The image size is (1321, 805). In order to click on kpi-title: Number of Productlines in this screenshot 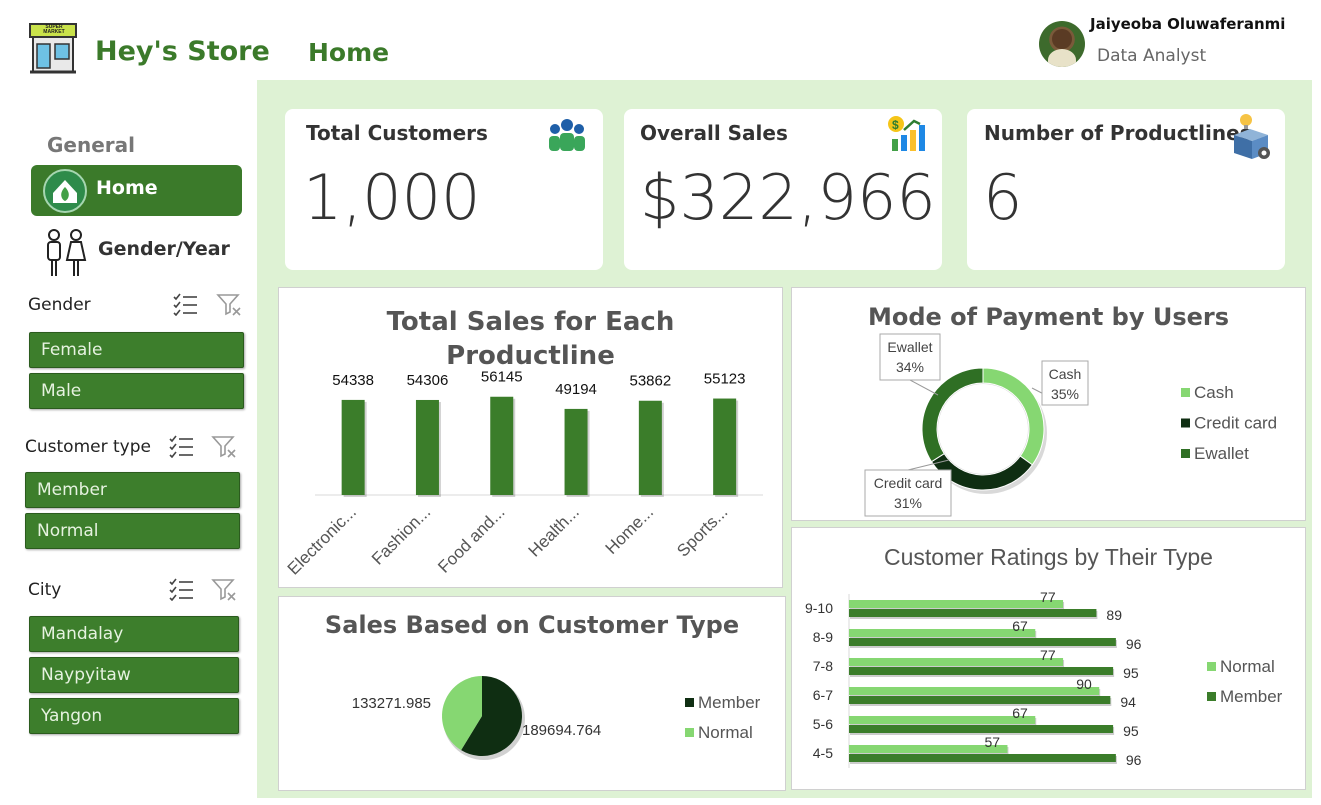, I will do `click(1118, 133)`.